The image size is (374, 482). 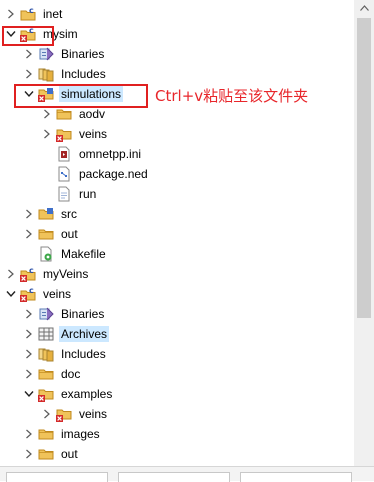 What do you see at coordinates (66, 274) in the screenshot?
I see `tree-item-label: myVeins` at bounding box center [66, 274].